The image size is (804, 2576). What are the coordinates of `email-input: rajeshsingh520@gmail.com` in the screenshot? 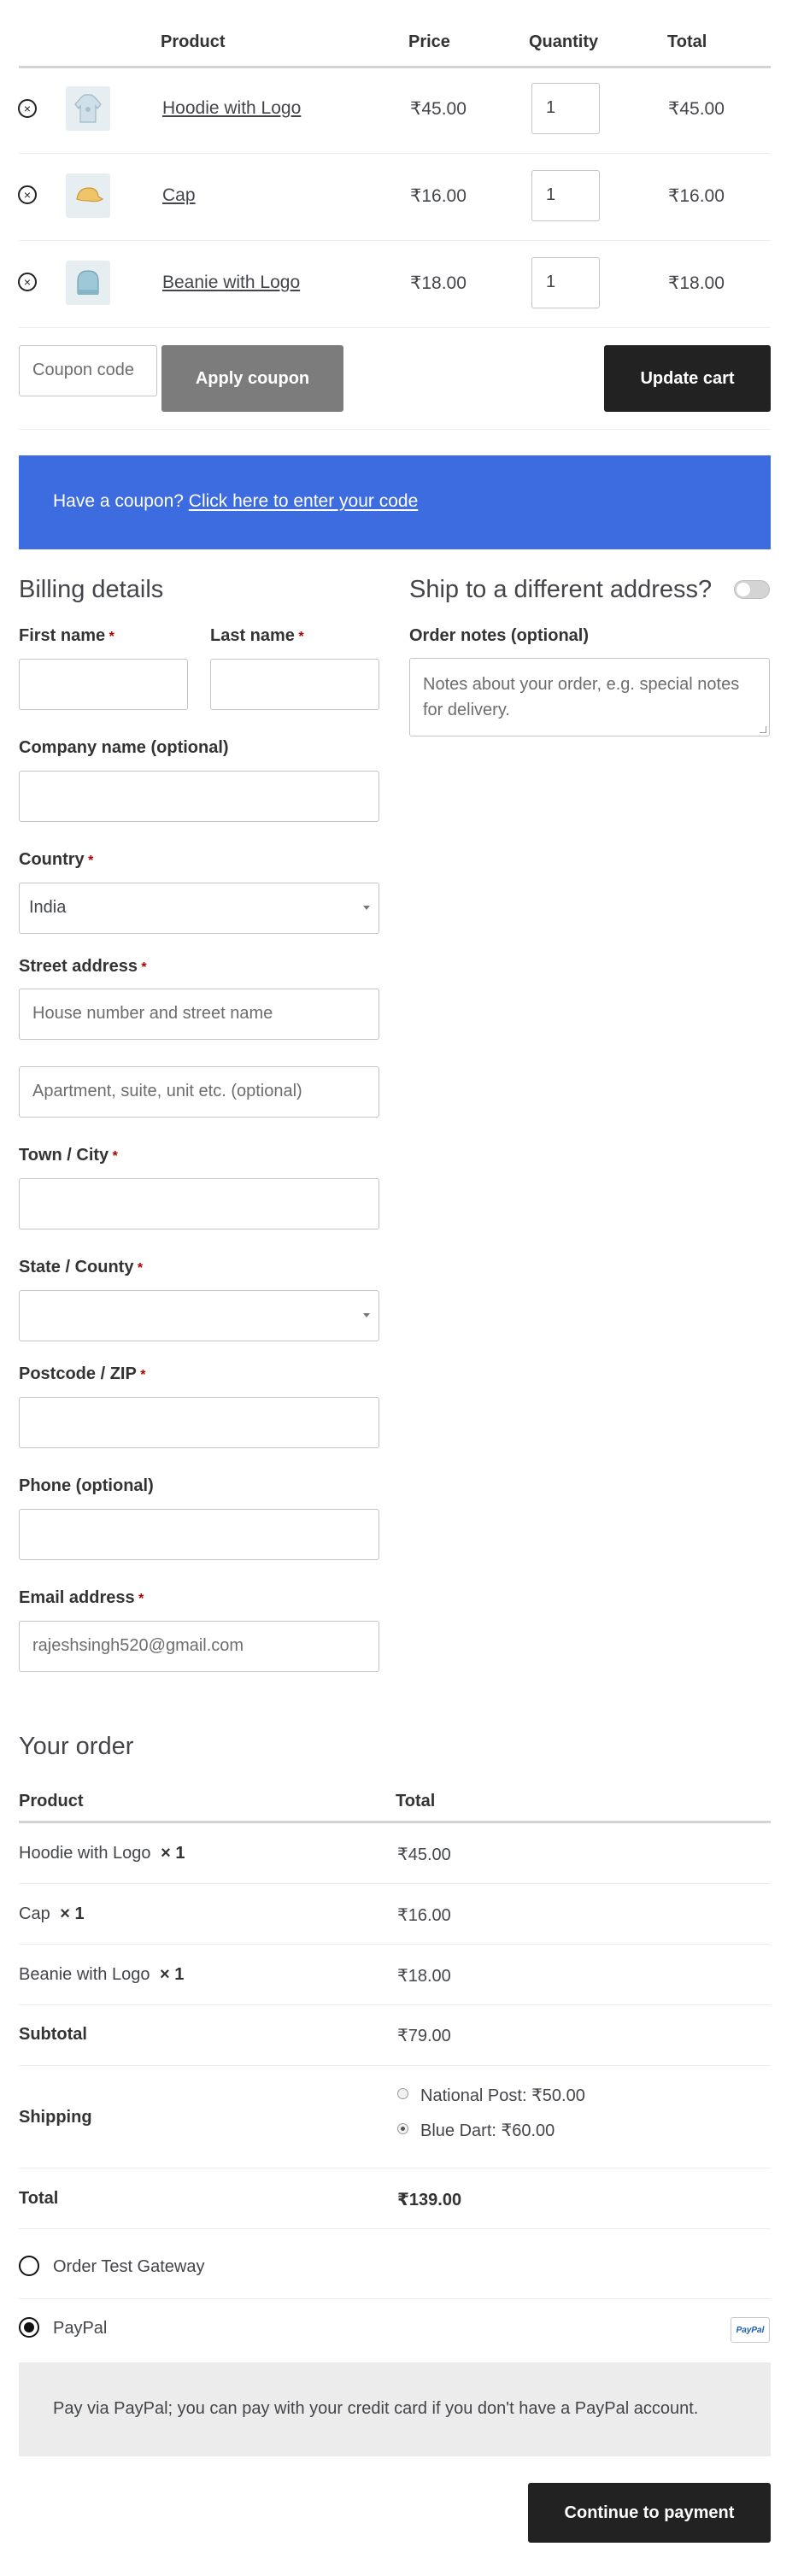 It's located at (199, 1646).